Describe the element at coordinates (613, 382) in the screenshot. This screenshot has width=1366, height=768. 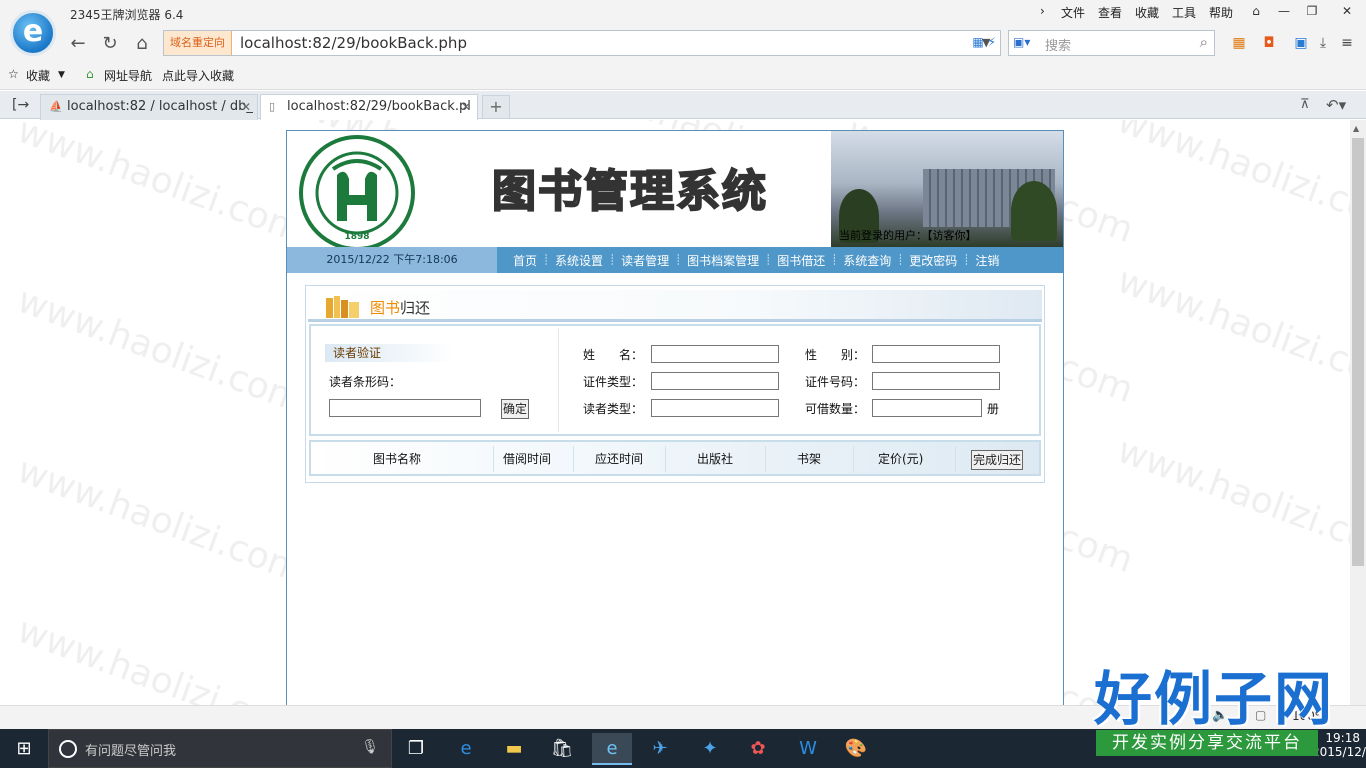
I see `cert-type-label: 证件类型：` at that location.